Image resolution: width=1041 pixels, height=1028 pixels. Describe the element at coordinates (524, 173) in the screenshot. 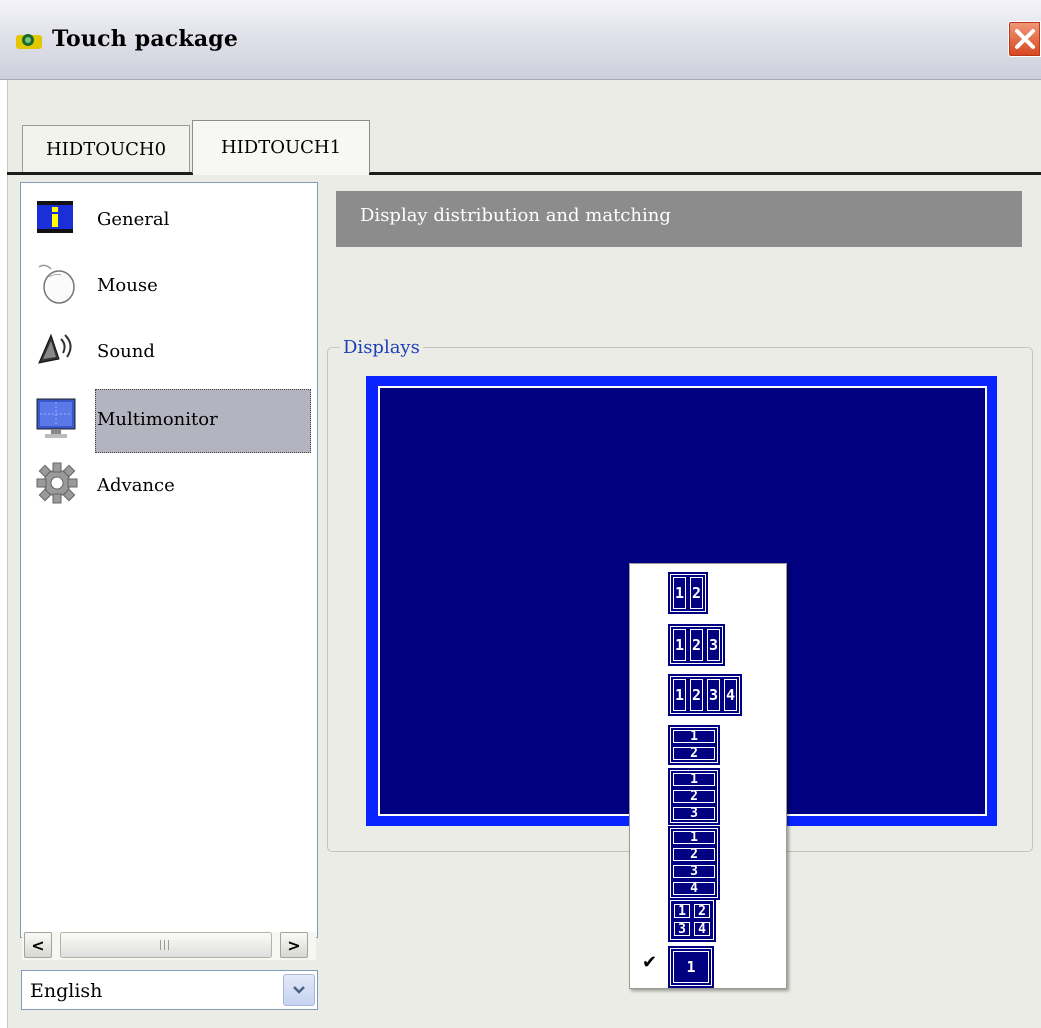

I see `tab-divider` at that location.